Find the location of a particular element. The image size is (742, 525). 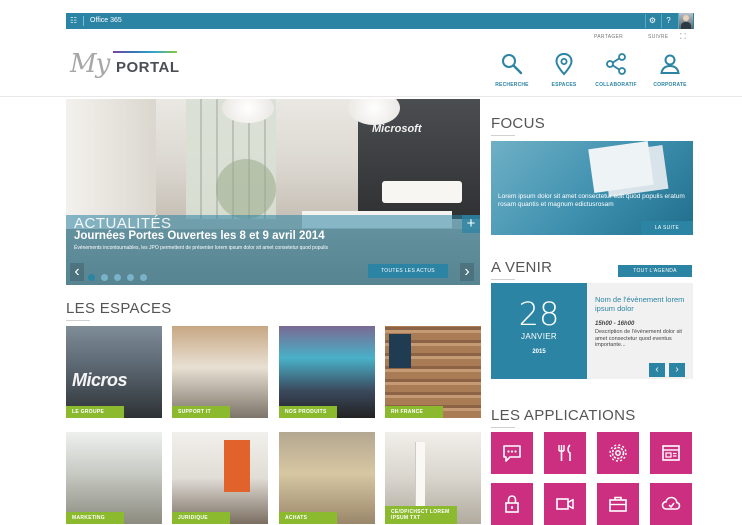

nav-label: ESPACES is located at coordinates (564, 85).